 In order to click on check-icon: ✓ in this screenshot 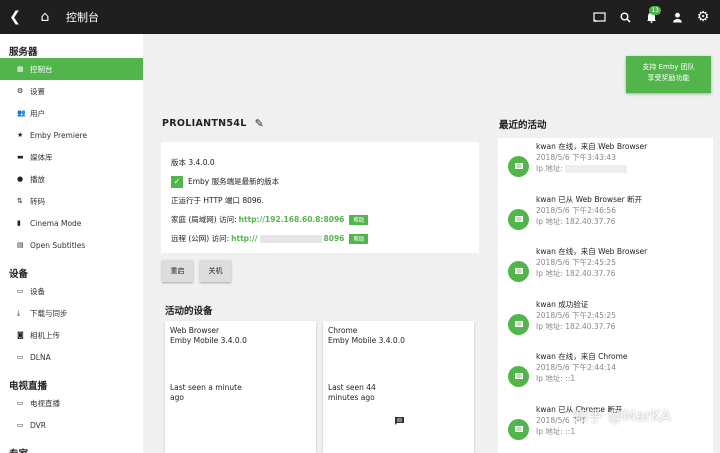, I will do `click(177, 181)`.